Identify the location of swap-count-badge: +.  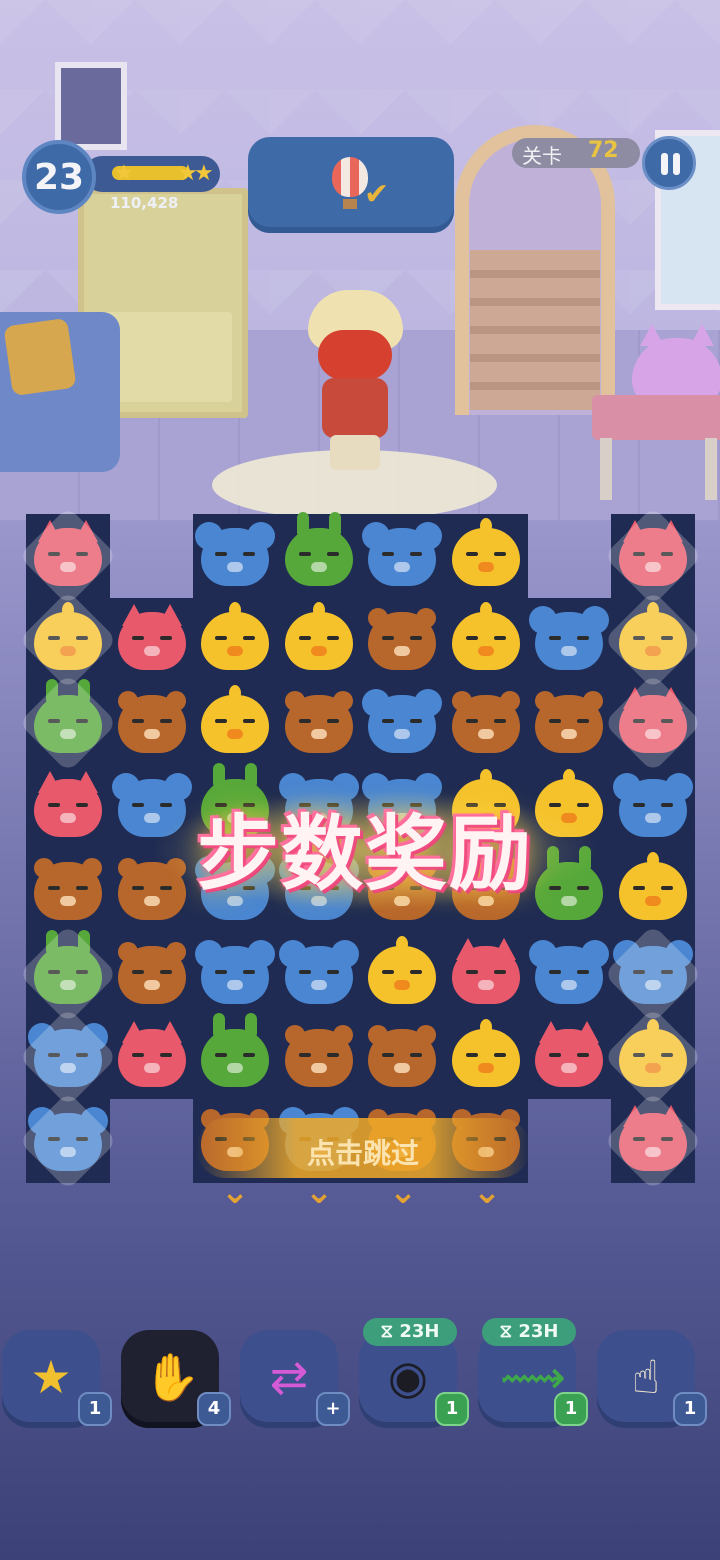
(333, 1409).